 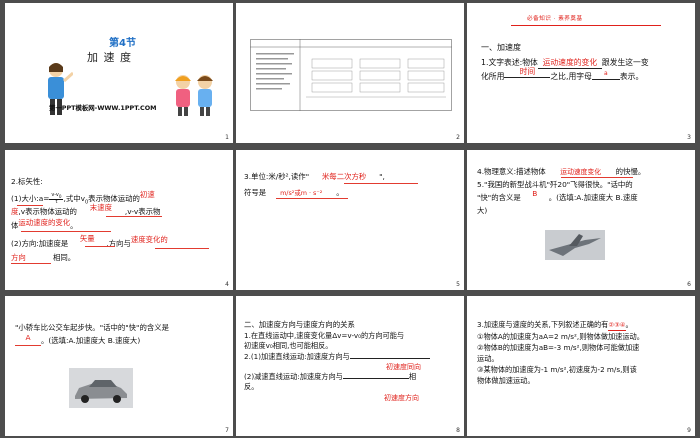 I want to click on answer-blank: 方向, so click(x=18, y=257).